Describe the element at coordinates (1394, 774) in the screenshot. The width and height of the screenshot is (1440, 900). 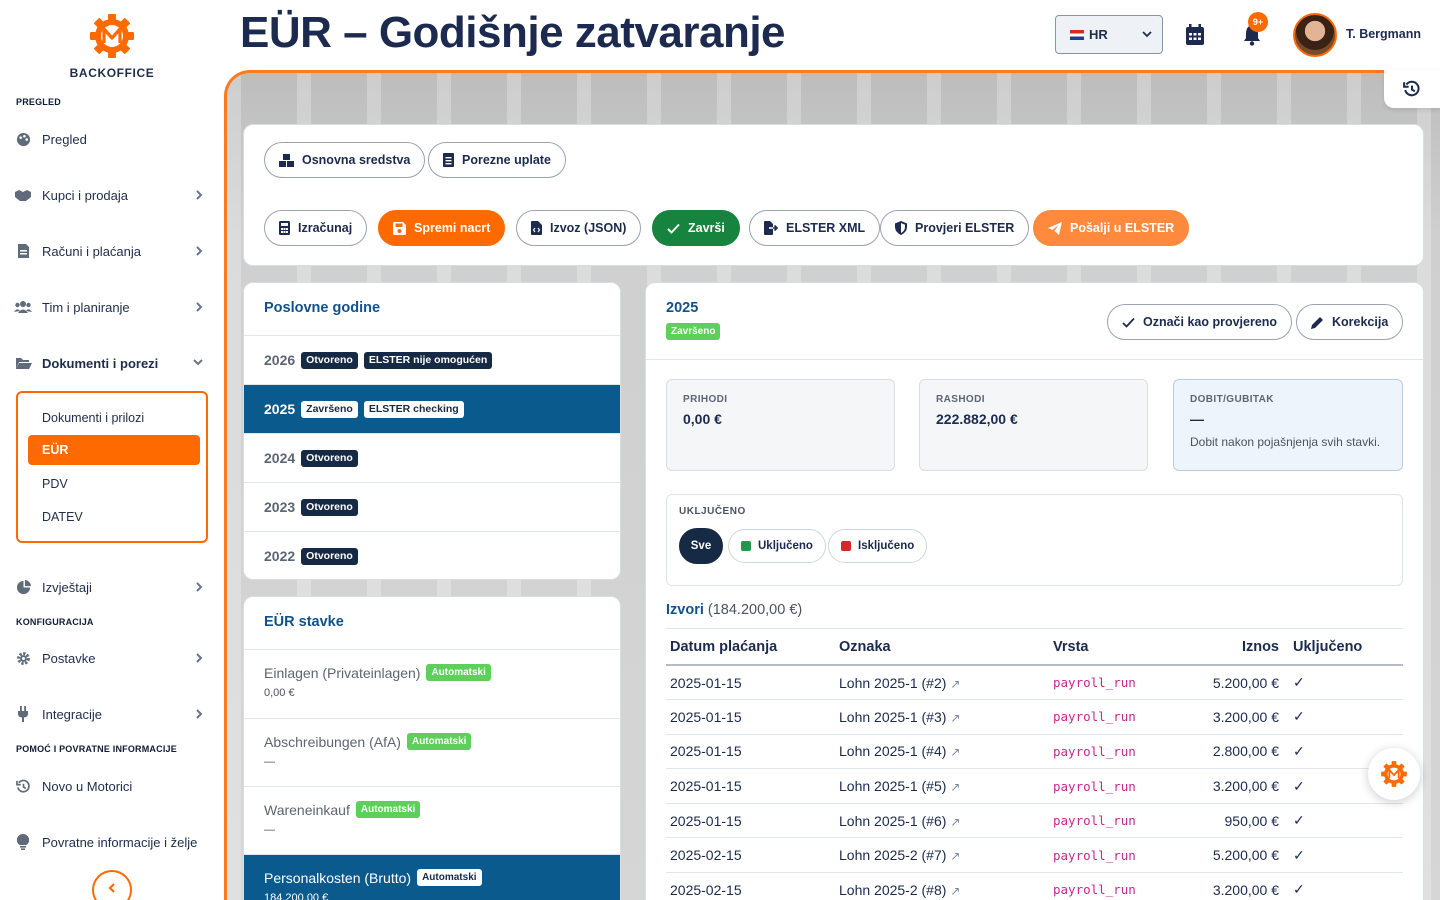
I see `assistant-button` at that location.